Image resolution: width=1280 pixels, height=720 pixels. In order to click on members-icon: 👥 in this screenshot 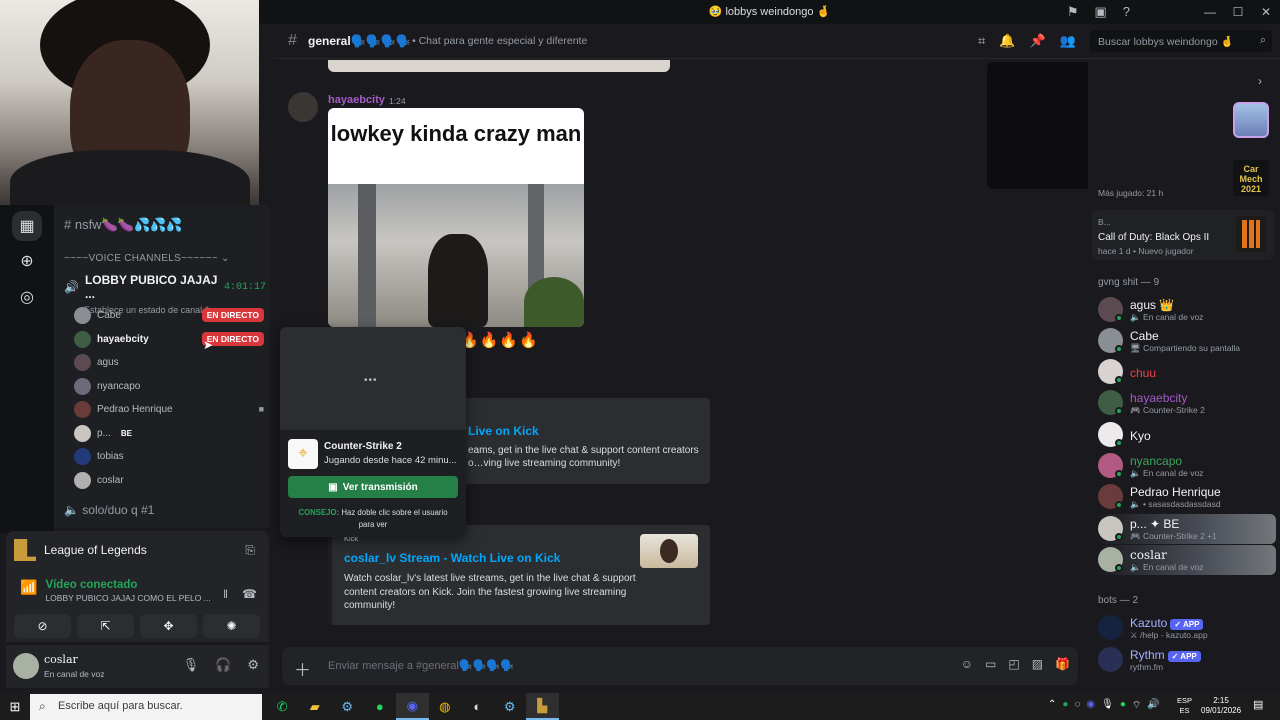, I will do `click(1068, 41)`.